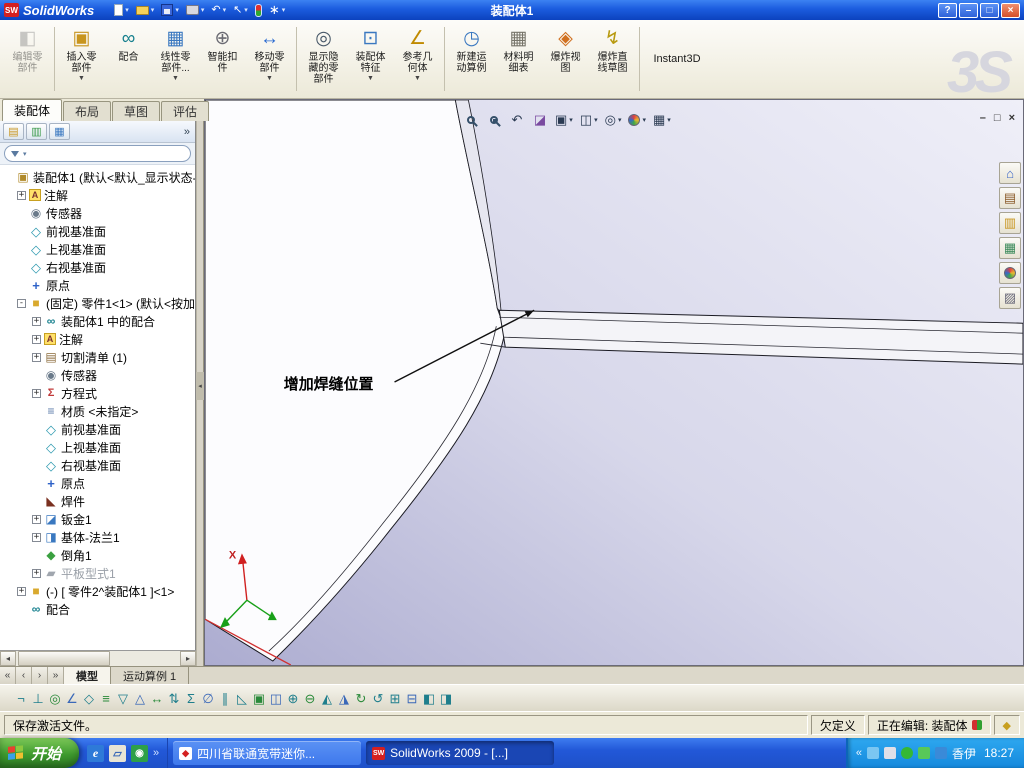 The width and height of the screenshot is (1024, 768). What do you see at coordinates (1006, 725) in the screenshot?
I see `status-corner-icon` at bounding box center [1006, 725].